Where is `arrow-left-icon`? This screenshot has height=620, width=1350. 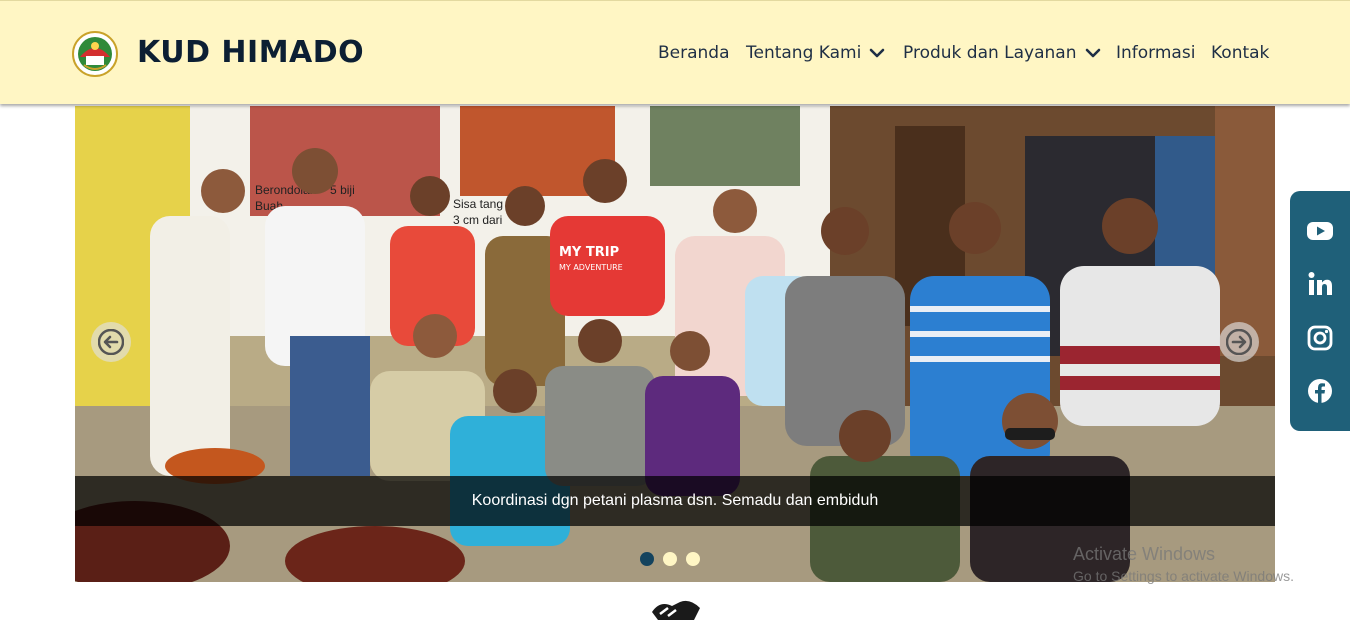
arrow-left-icon is located at coordinates (111, 342).